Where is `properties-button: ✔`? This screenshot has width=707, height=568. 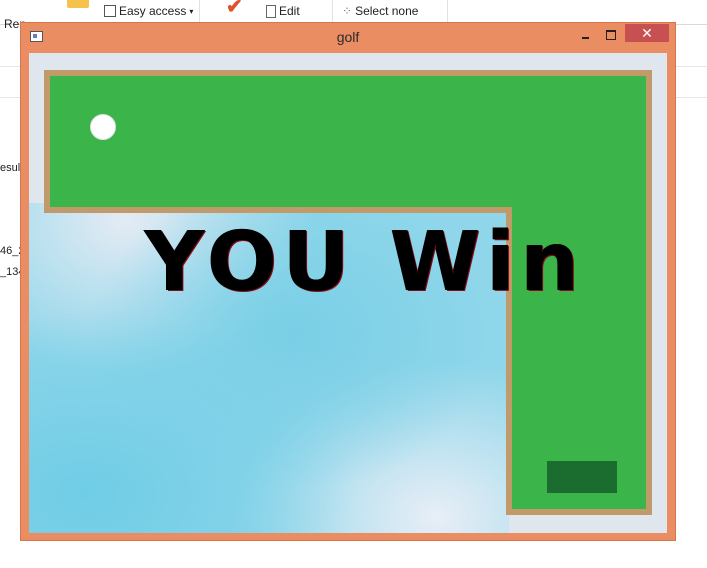 properties-button: ✔ is located at coordinates (234, 9).